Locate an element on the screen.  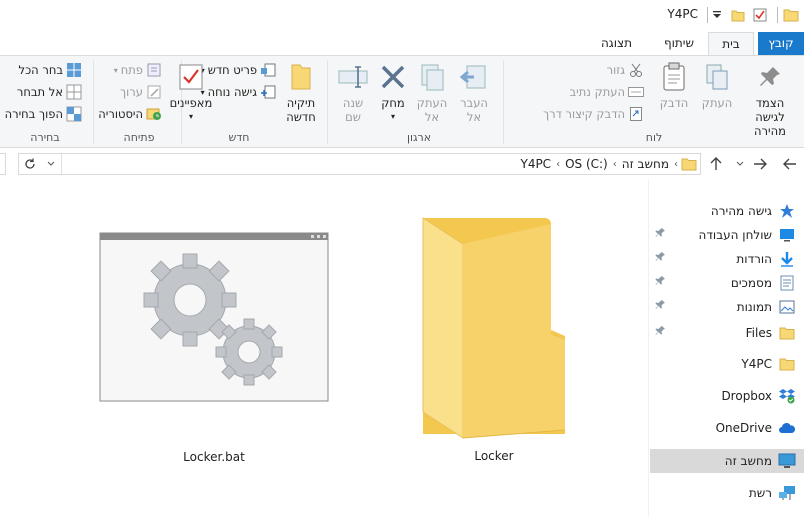
group-label-select: בחירה is located at coordinates (45, 137).